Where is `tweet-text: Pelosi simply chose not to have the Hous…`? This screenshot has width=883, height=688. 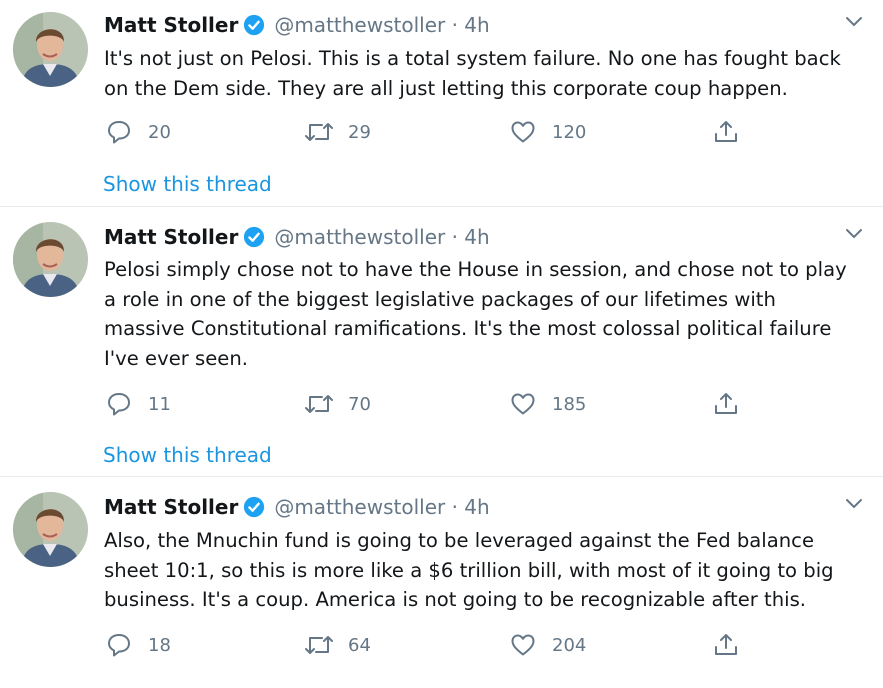
tweet-text: Pelosi simply chose not to have the Hous… is located at coordinates (475, 314).